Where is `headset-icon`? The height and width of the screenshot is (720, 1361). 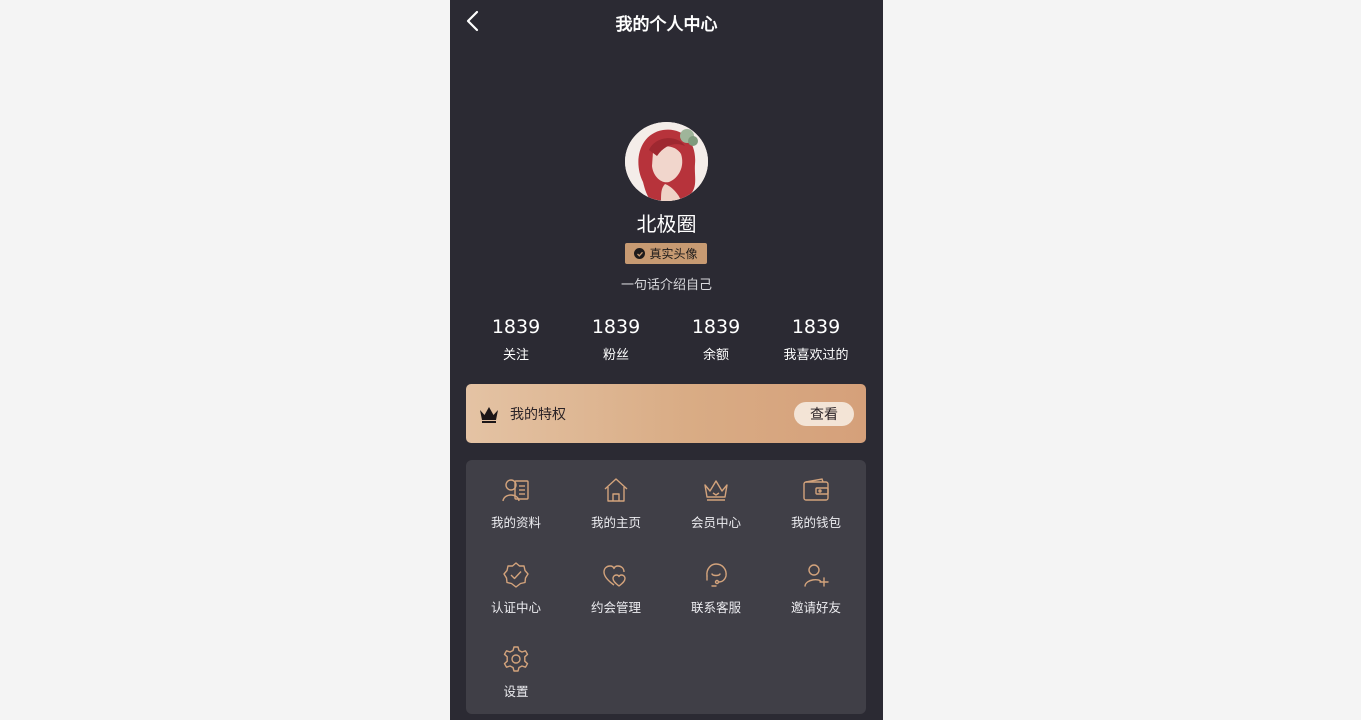 headset-icon is located at coordinates (716, 575).